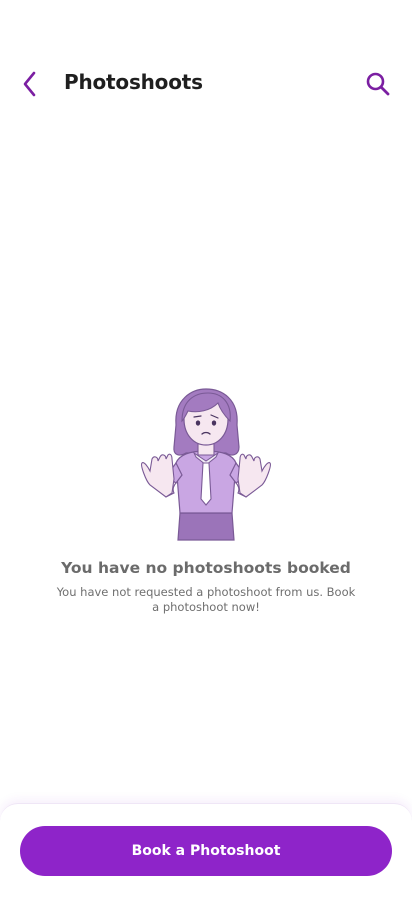  I want to click on app-header: Photoshoots, so click(206, 84).